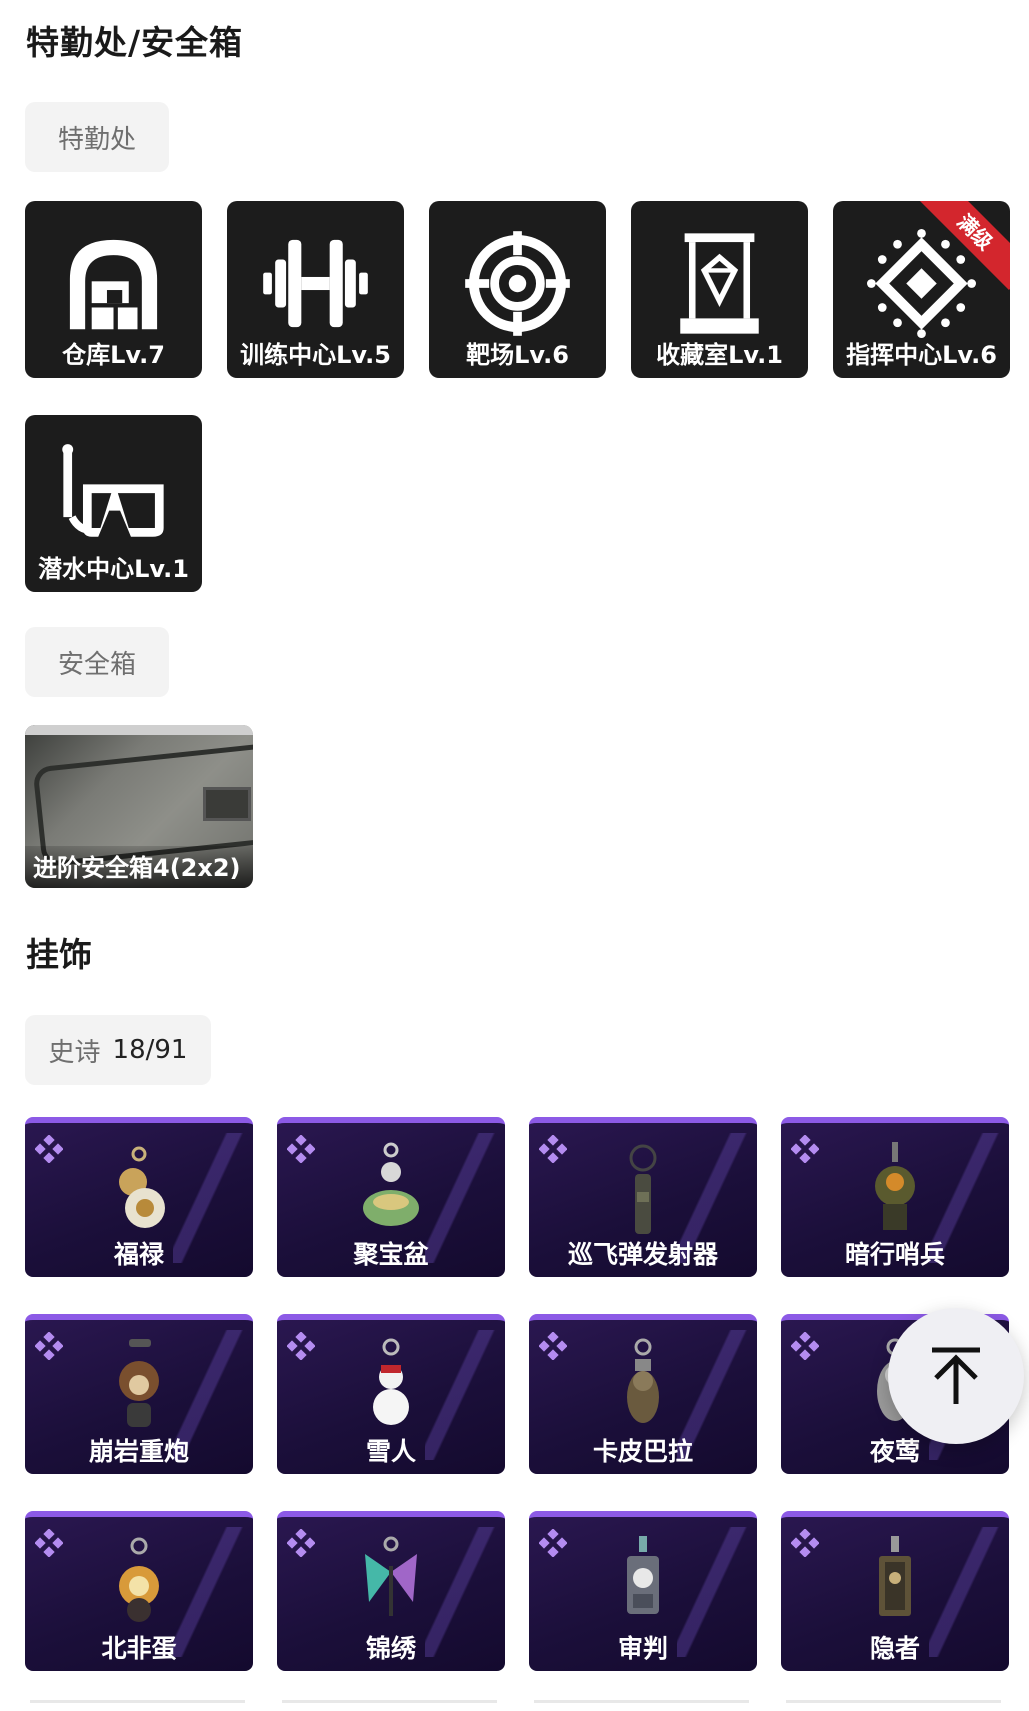  What do you see at coordinates (517, 355) in the screenshot?
I see `building-label: 靶场Lv.6` at bounding box center [517, 355].